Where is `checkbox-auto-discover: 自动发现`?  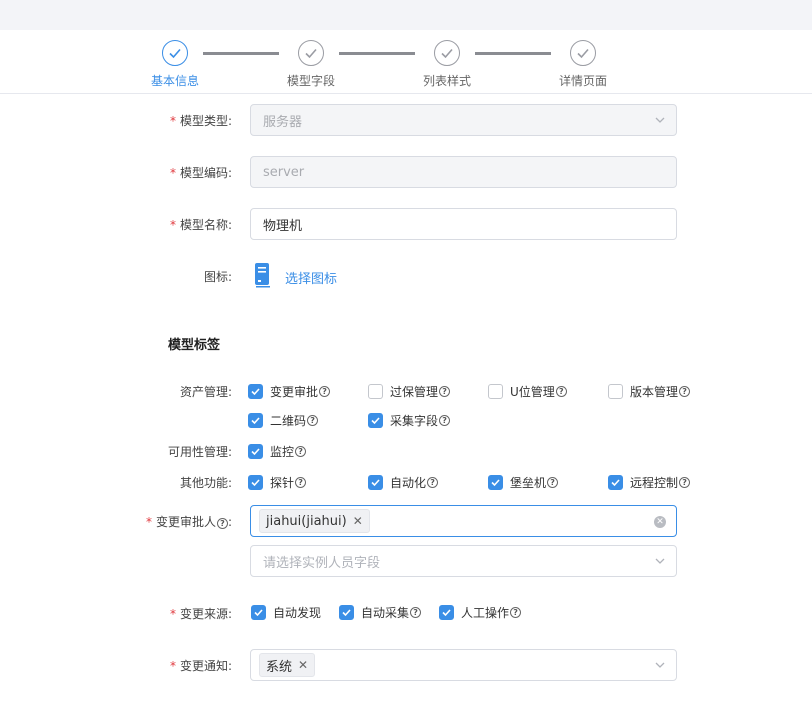
checkbox-auto-discover: 自动发现 is located at coordinates (286, 612).